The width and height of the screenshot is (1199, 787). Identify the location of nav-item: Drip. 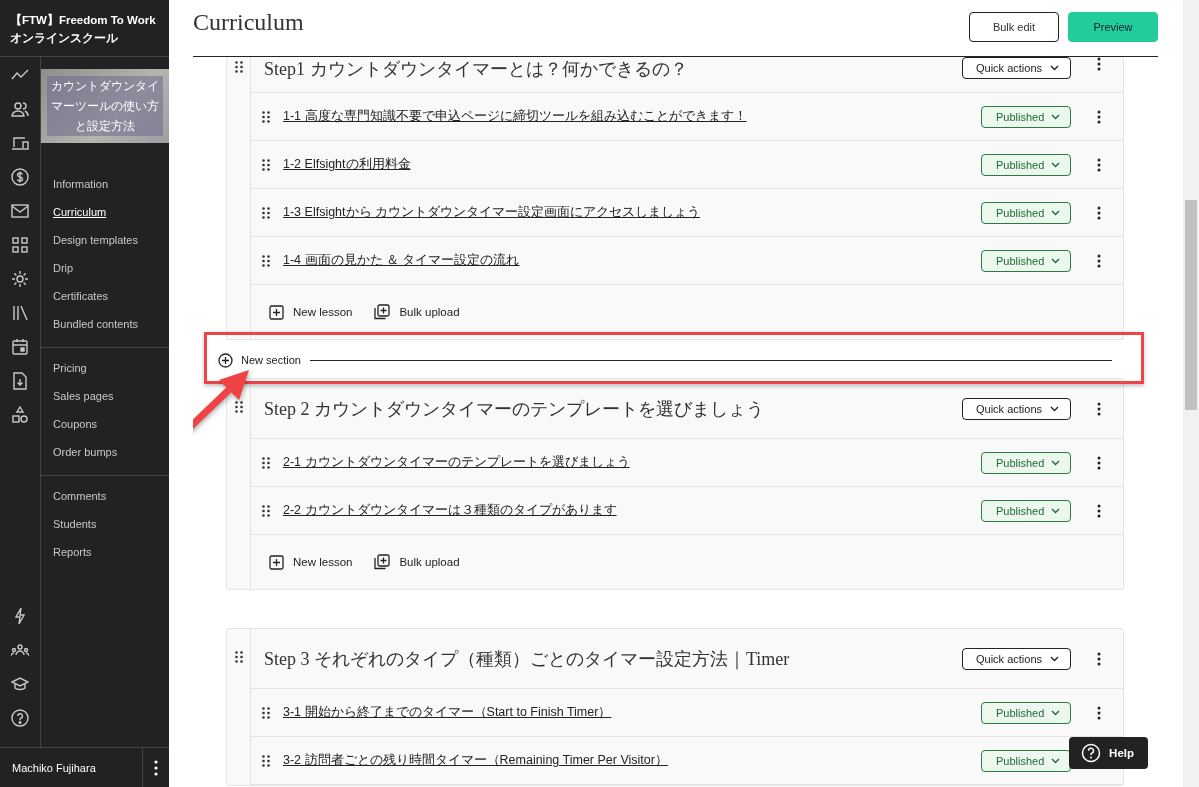
(57, 268).